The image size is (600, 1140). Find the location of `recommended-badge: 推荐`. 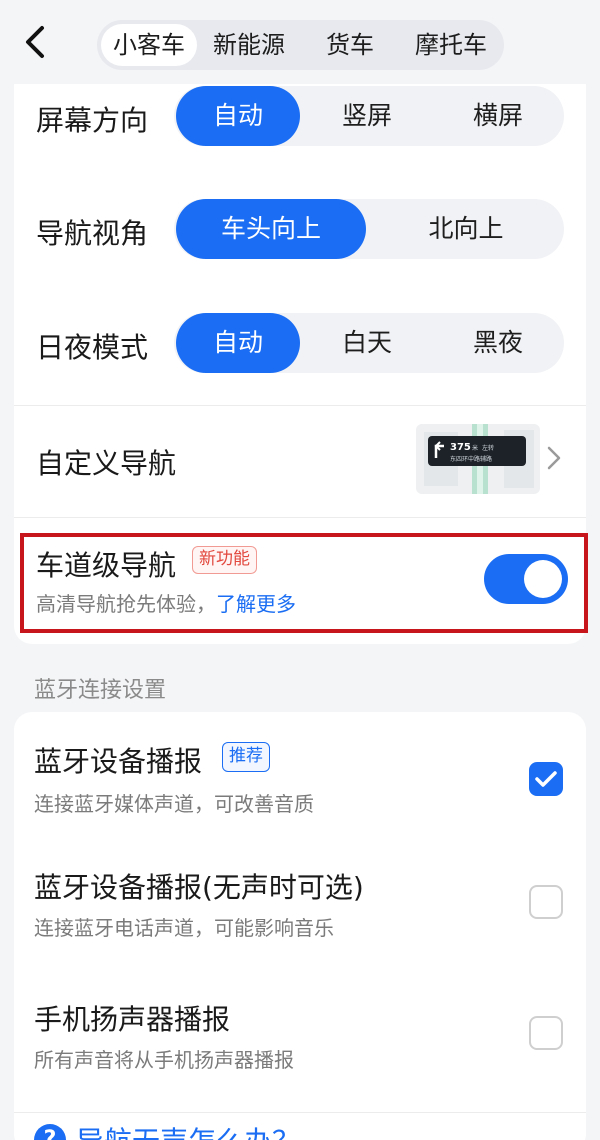

recommended-badge: 推荐 is located at coordinates (246, 757).